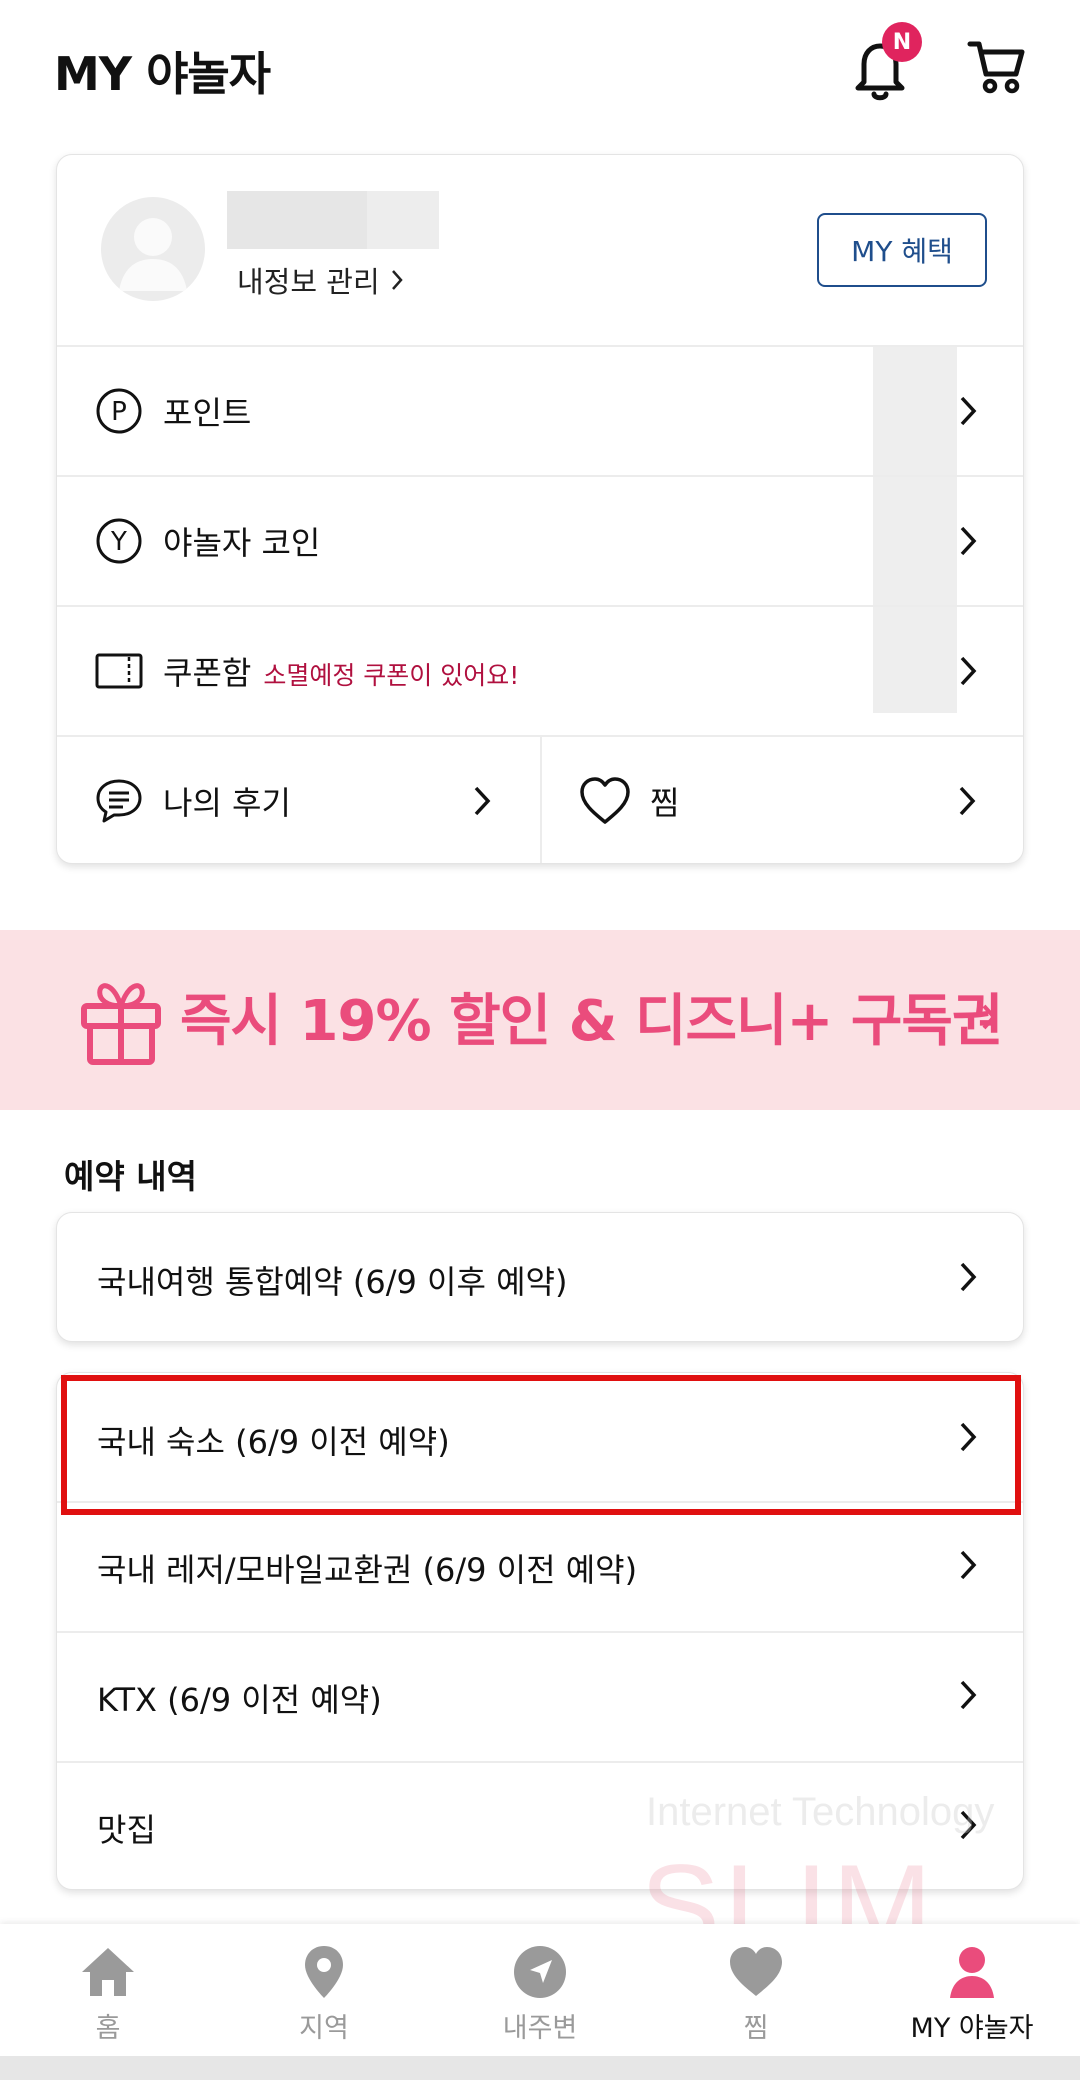 Image resolution: width=1080 pixels, height=2080 pixels. Describe the element at coordinates (332, 1282) in the screenshot. I see `reservation-integrated-label: 국내여행 통합예약 (6/9 이후 예약)` at that location.